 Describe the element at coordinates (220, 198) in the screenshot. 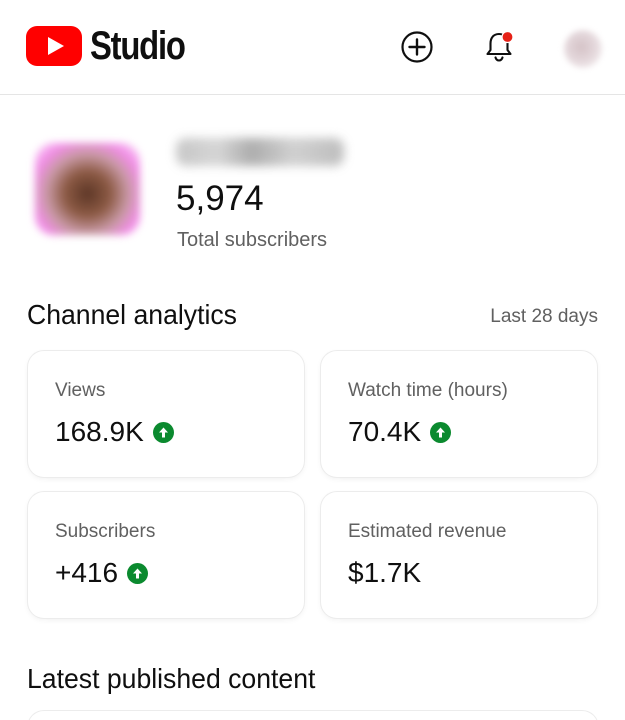

I see `subscriber-count: 5,974` at that location.